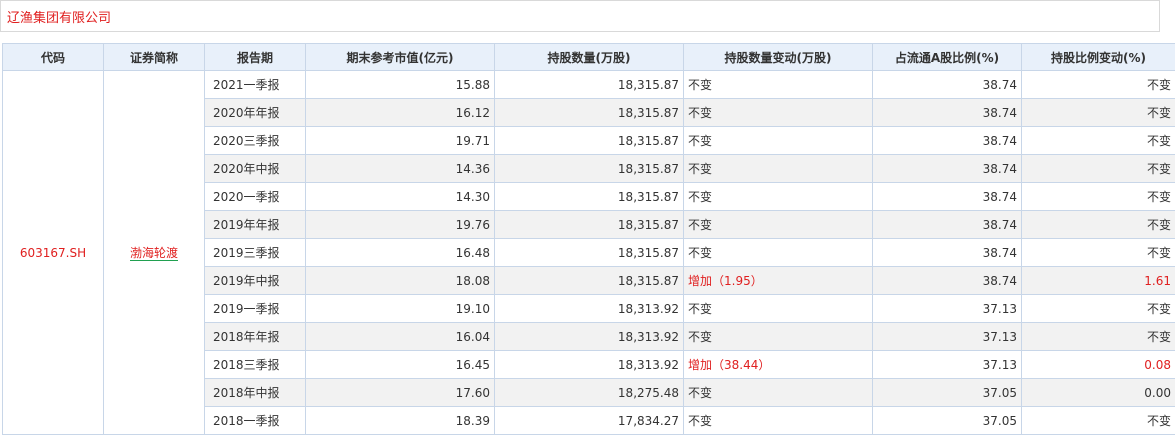  What do you see at coordinates (778, 364) in the screenshot?
I see `shares-change-cell: 增加（38.44）` at bounding box center [778, 364].